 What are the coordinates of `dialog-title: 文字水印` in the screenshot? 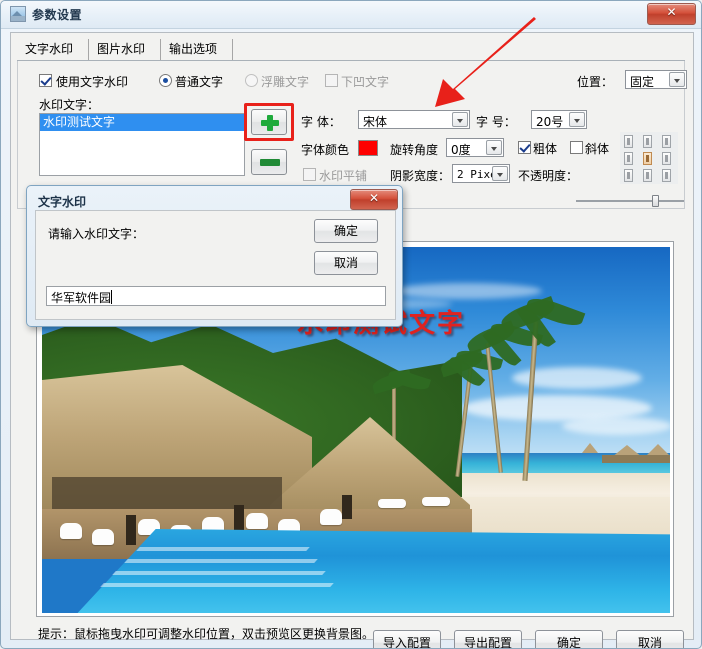 It's located at (62, 202).